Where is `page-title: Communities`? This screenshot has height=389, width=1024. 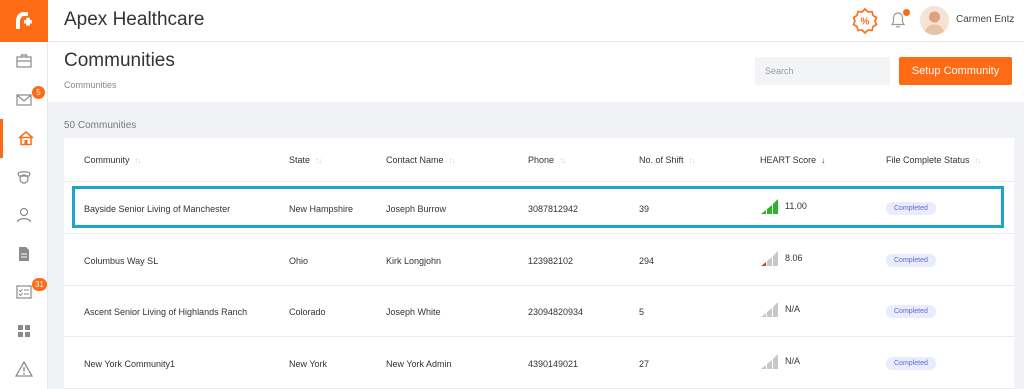
page-title: Communities is located at coordinates (119, 60).